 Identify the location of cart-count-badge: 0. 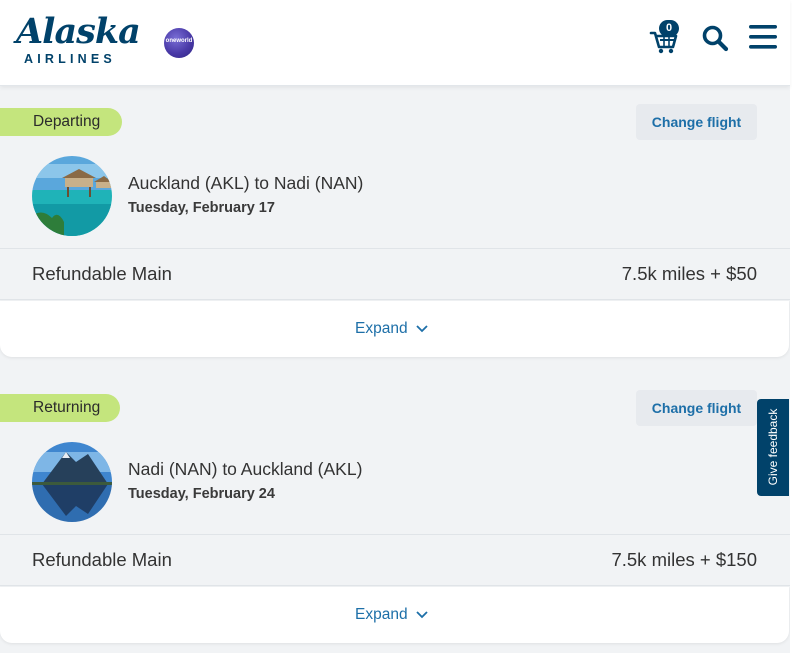
(669, 28).